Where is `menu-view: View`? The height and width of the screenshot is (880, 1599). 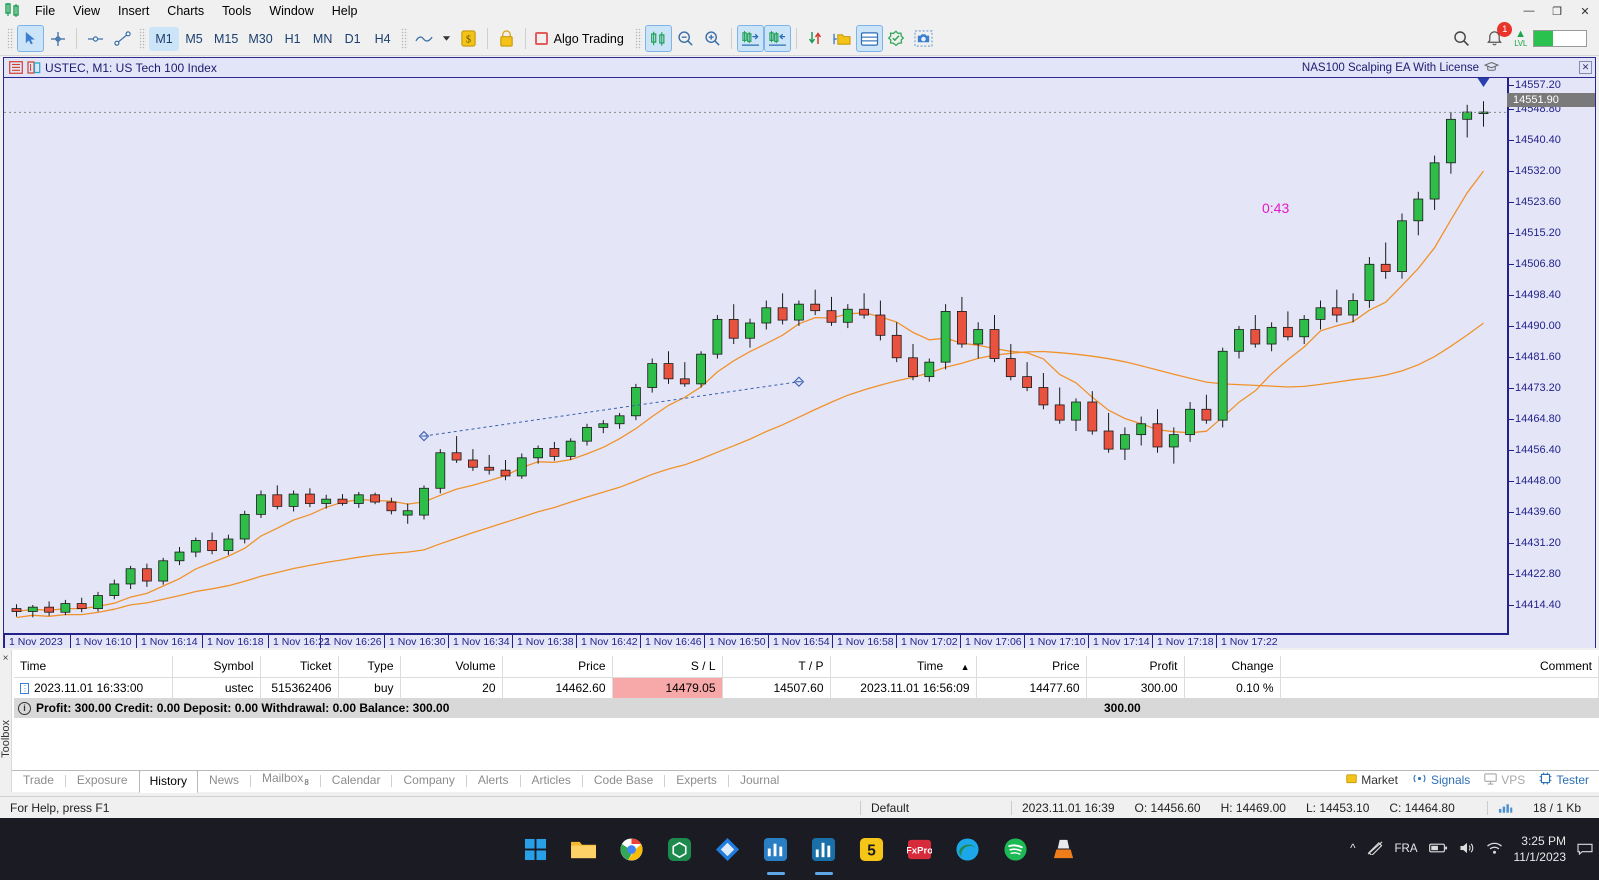 menu-view: View is located at coordinates (86, 11).